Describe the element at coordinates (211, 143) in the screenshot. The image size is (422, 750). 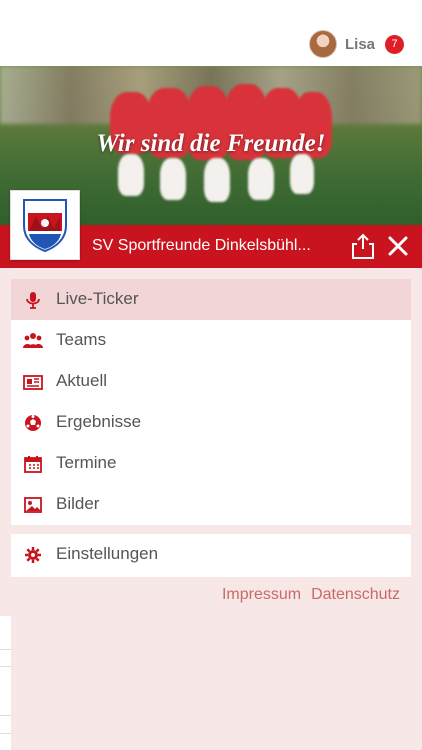
I see `hero-slogan: Wir sind die Freunde!` at that location.